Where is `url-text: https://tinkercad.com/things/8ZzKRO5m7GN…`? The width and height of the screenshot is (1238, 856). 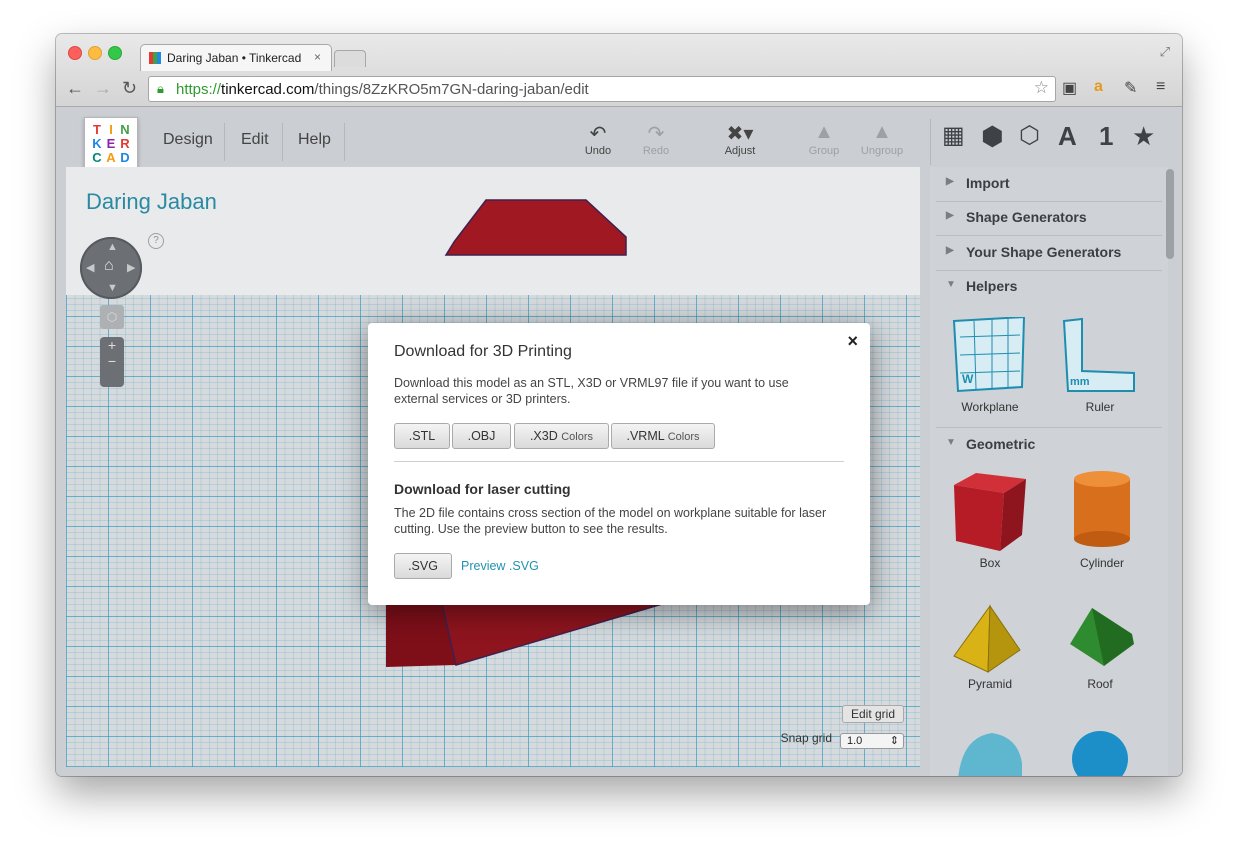 url-text: https://tinkercad.com/things/8ZzKRO5m7GN… is located at coordinates (382, 89).